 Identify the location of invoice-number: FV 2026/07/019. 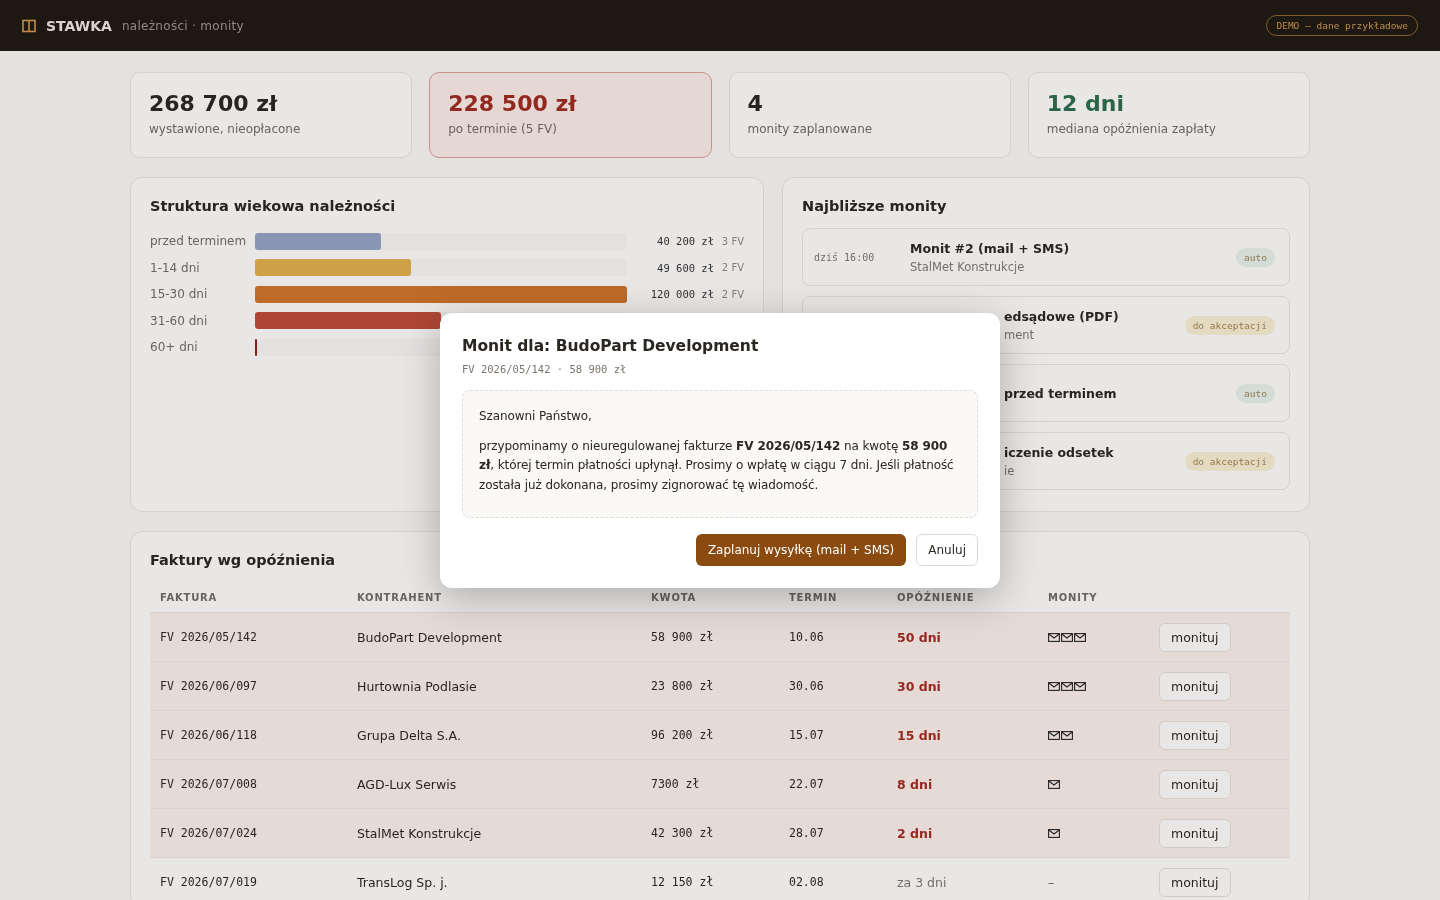
(209, 882).